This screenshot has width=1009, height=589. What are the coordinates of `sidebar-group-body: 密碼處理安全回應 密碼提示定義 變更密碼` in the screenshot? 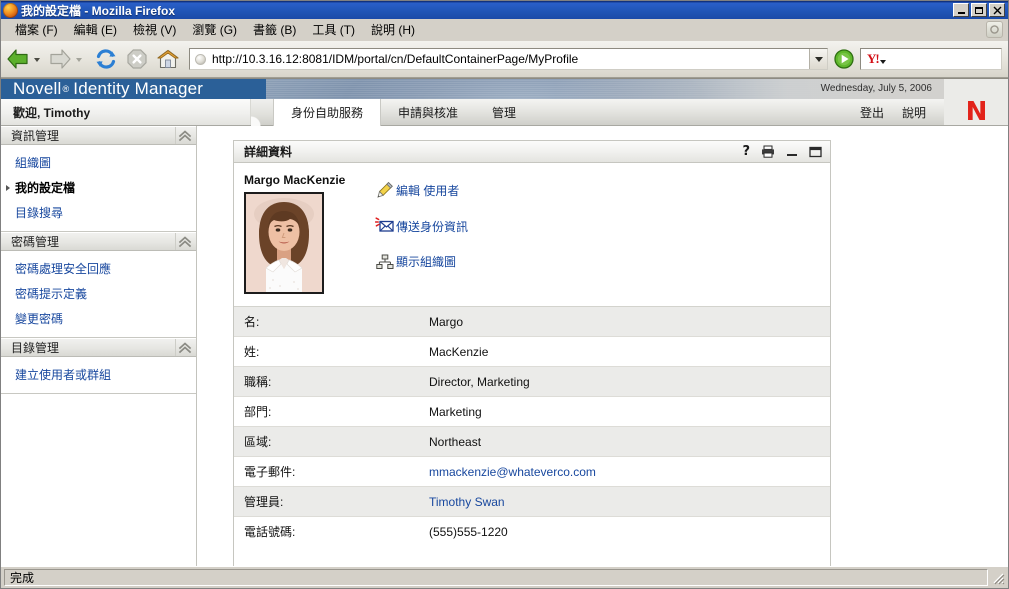 It's located at (98, 294).